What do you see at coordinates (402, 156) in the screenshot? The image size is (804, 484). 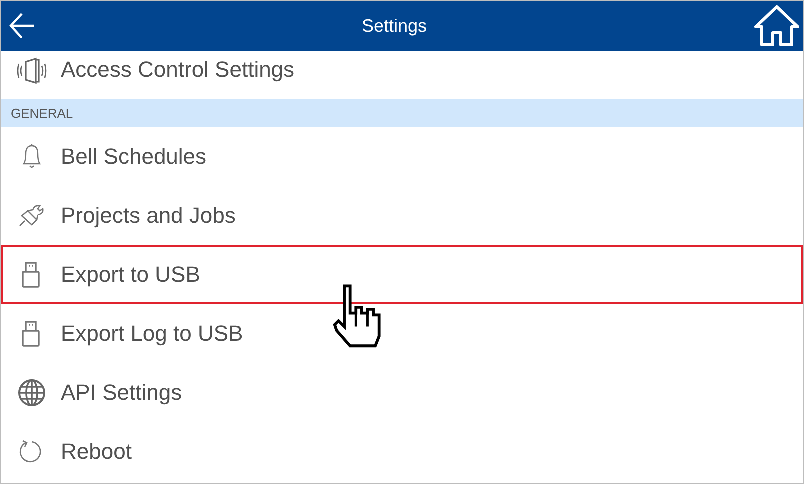 I see `settings-item: Bell Schedules` at bounding box center [402, 156].